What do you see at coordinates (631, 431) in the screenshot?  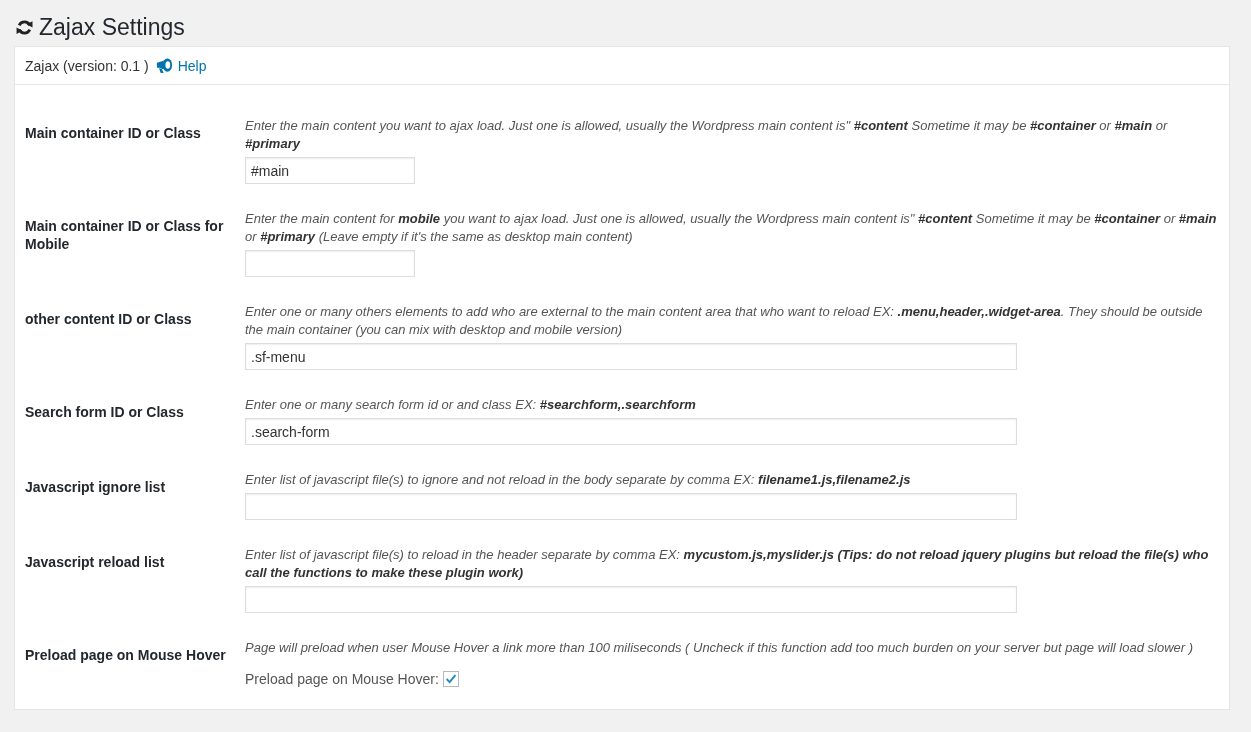 I see `text-field: .search-form` at bounding box center [631, 431].